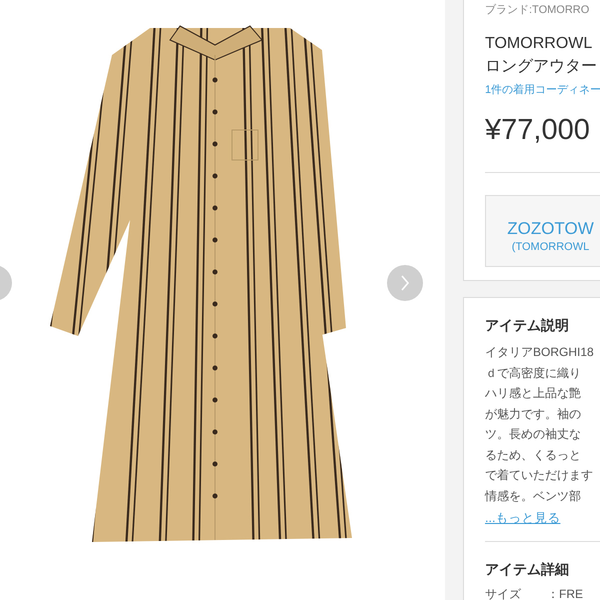 This screenshot has width=600, height=600. Describe the element at coordinates (503, 593) in the screenshot. I see `detail-label: サイズ` at that location.